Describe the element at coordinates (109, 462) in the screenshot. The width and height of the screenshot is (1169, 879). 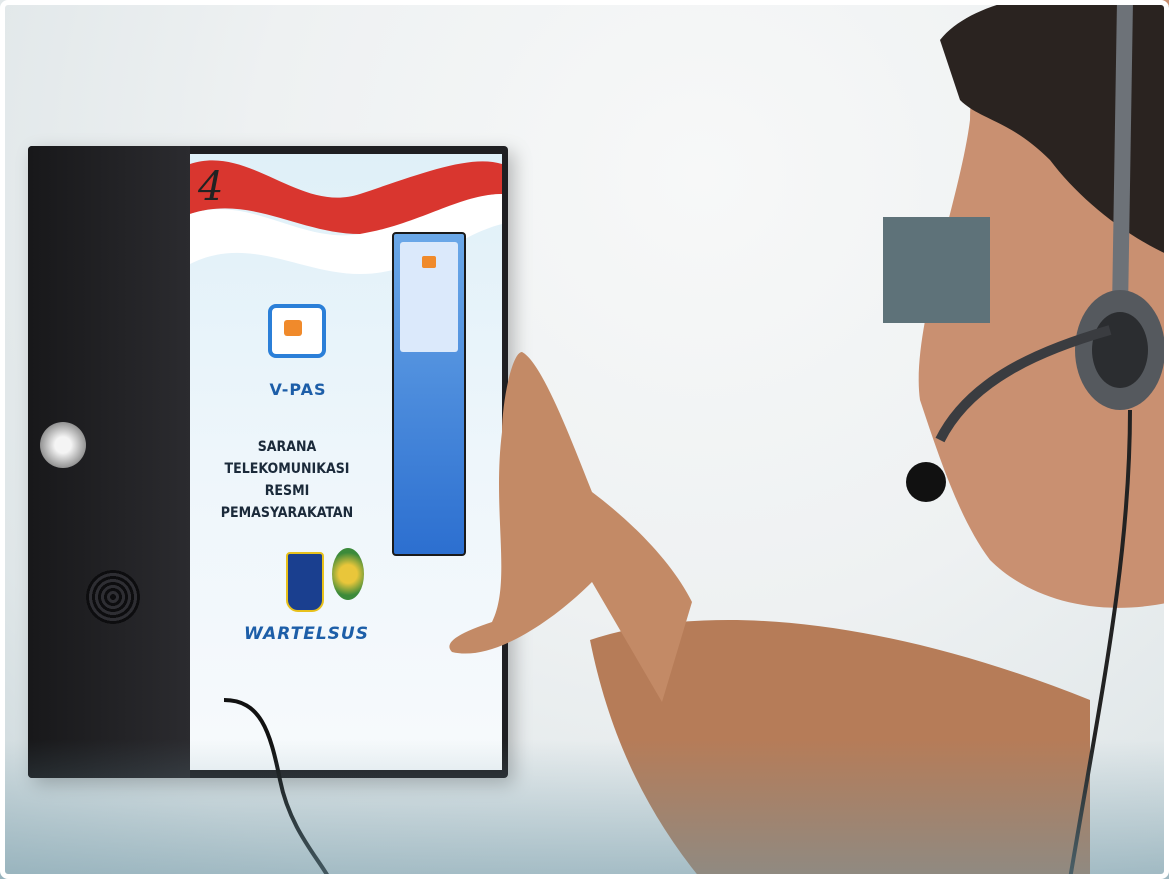
I see `kiosk-side-panel` at that location.